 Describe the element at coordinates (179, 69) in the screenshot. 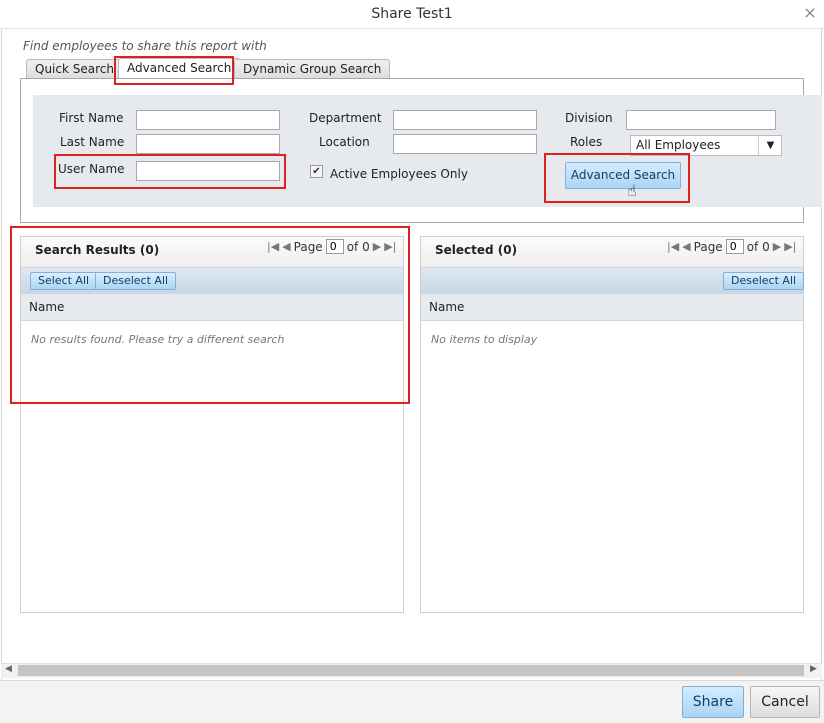

I see `tab-advanced-search: Advanced Search` at that location.